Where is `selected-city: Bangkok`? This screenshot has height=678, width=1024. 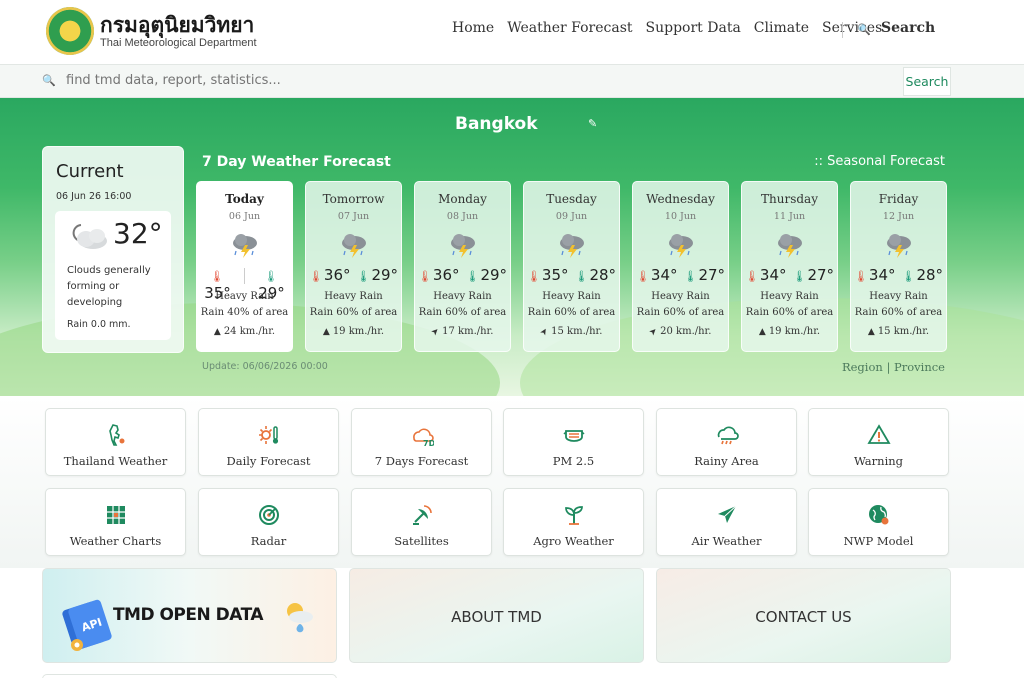
selected-city: Bangkok is located at coordinates (496, 124).